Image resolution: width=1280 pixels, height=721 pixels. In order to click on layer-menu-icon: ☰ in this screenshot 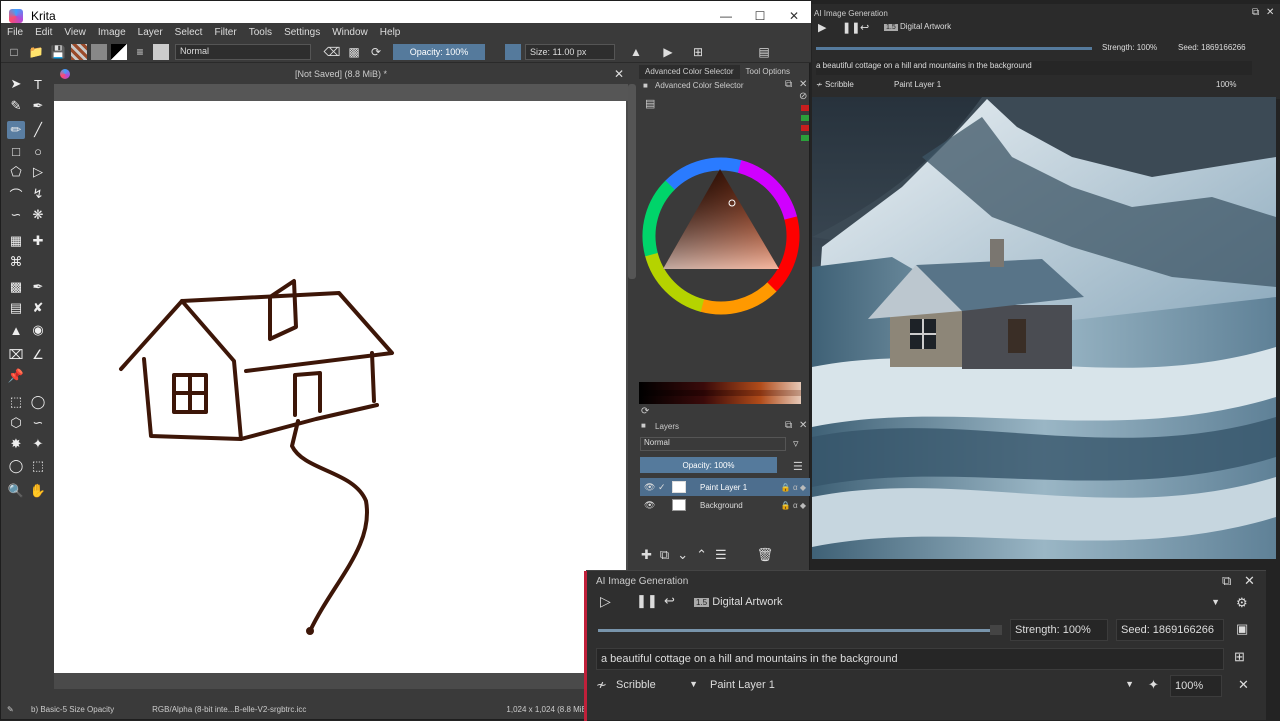, I will do `click(798, 466)`.